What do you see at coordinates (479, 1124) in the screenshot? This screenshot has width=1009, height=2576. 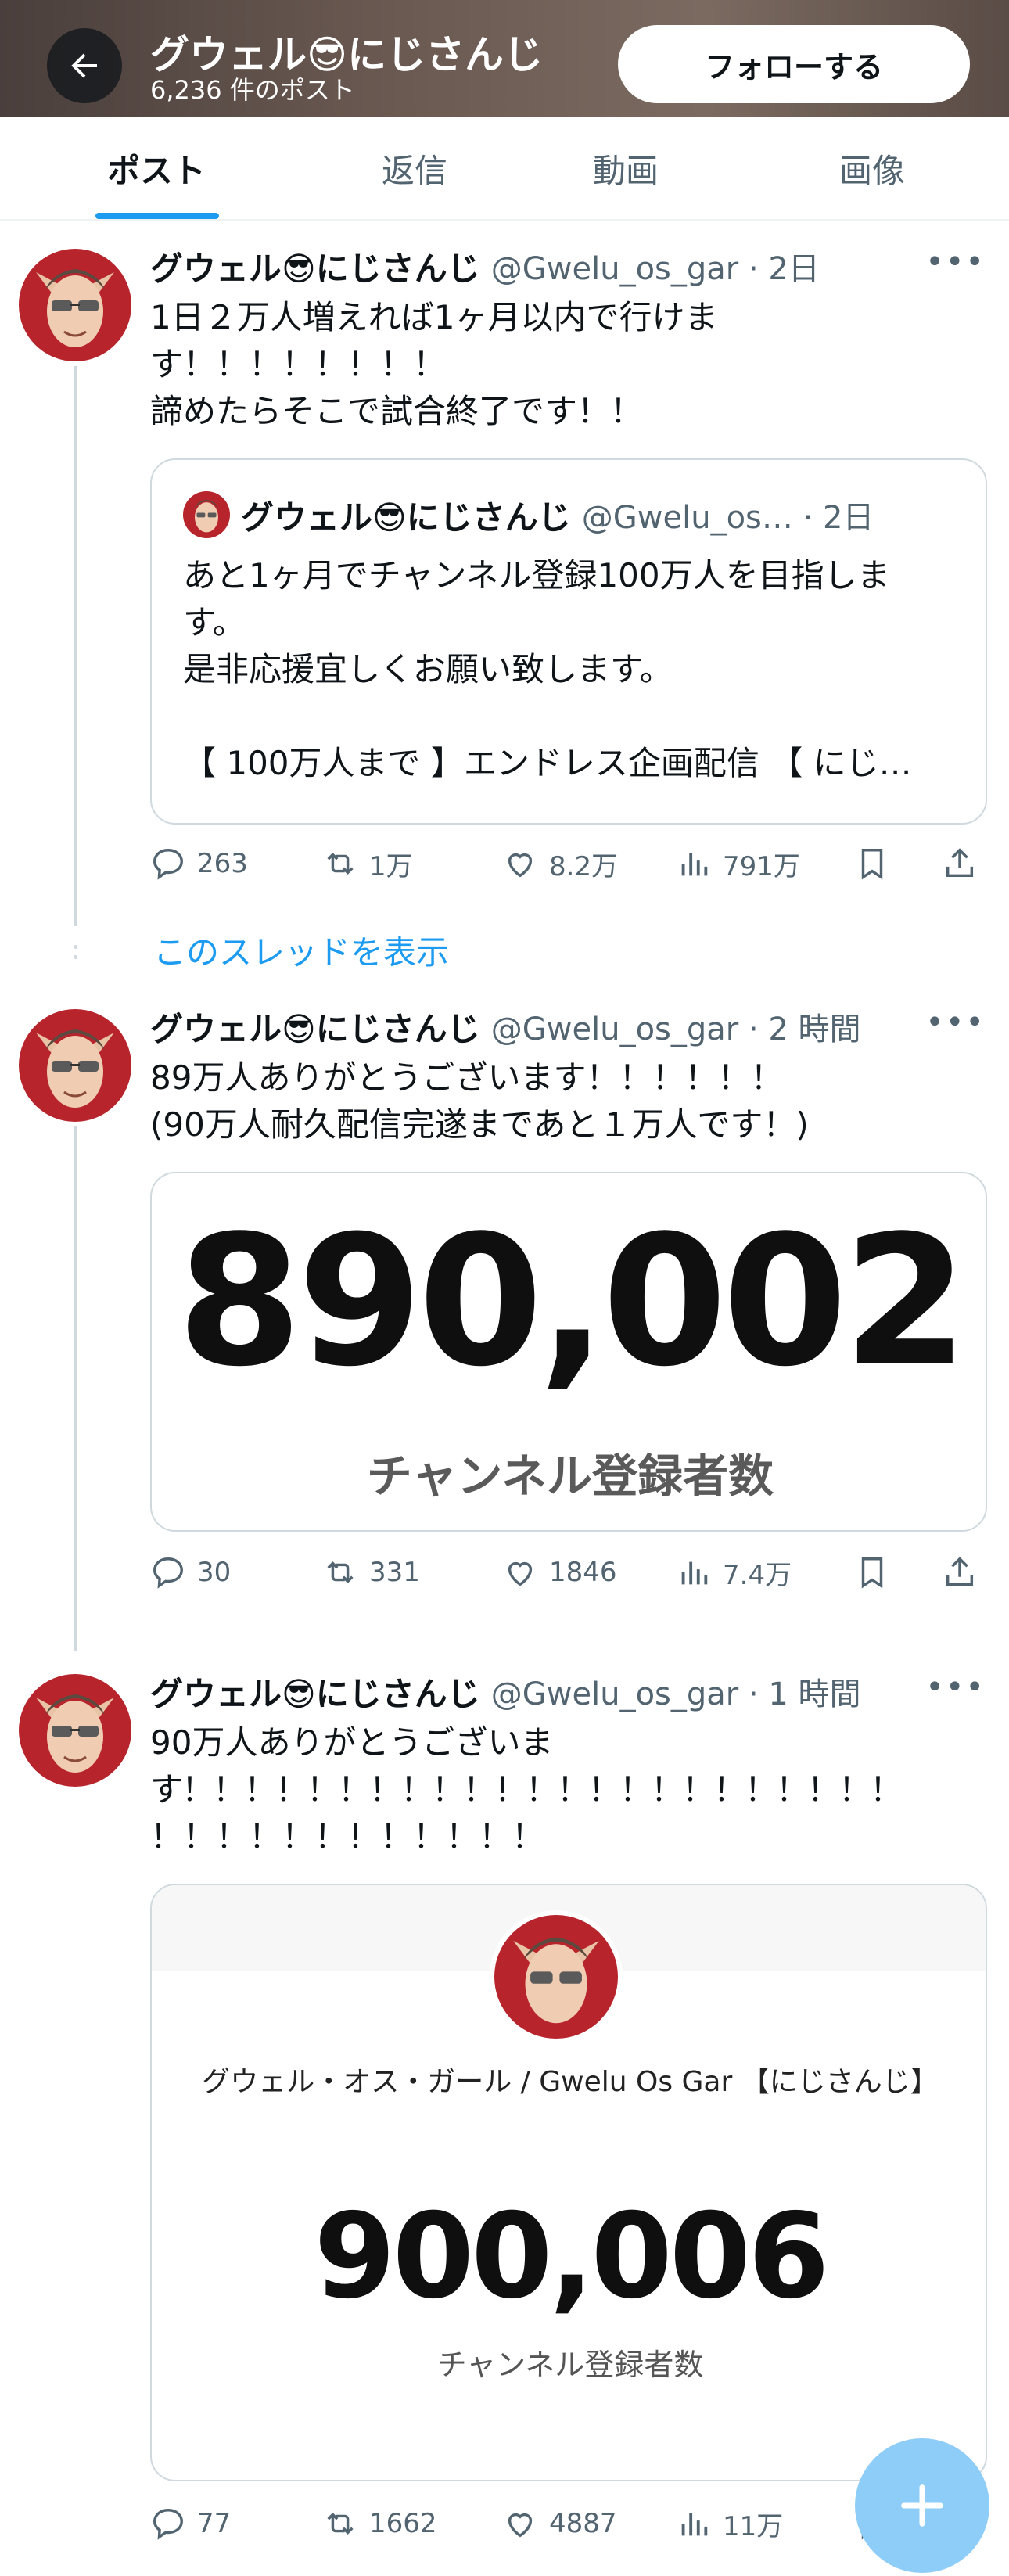 I see `post-text-line: (90万人耐久配信完遂まであと１万人です！)` at bounding box center [479, 1124].